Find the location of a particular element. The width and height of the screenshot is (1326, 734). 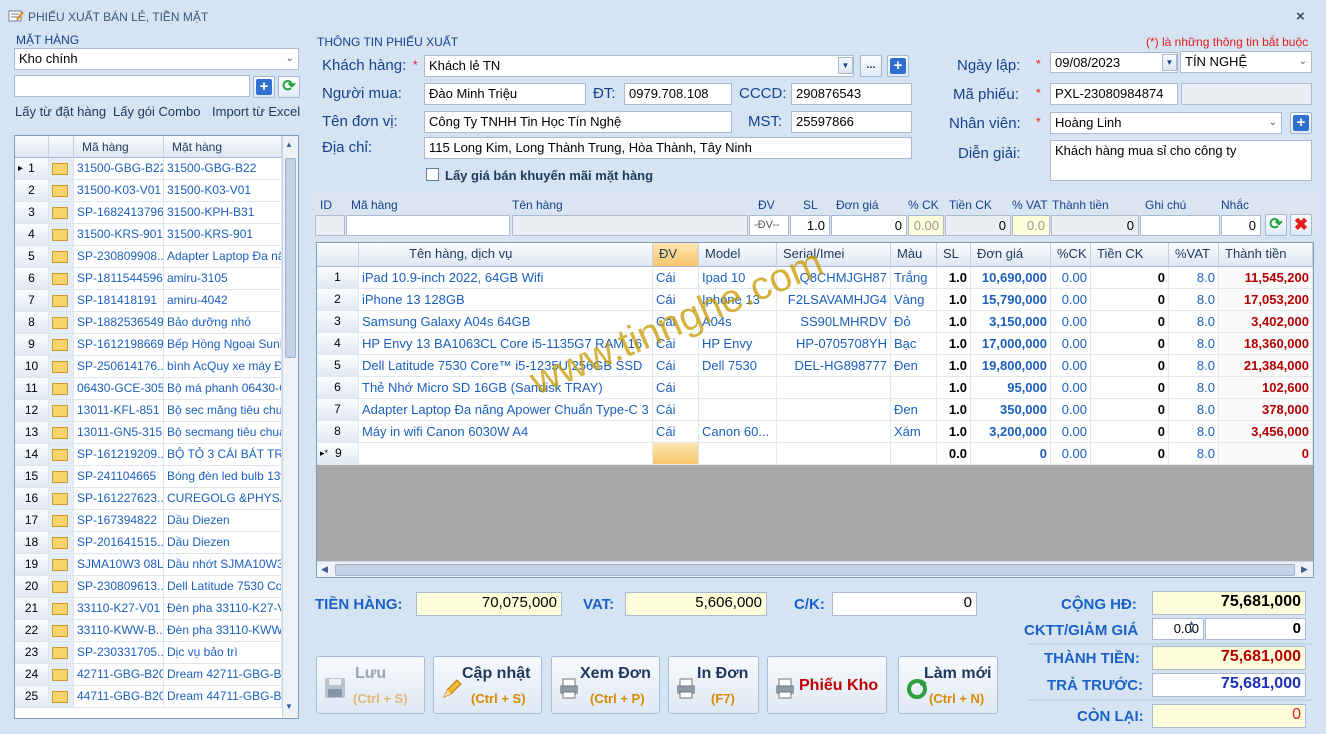

row-selector-cell: 7 is located at coordinates (338, 410).